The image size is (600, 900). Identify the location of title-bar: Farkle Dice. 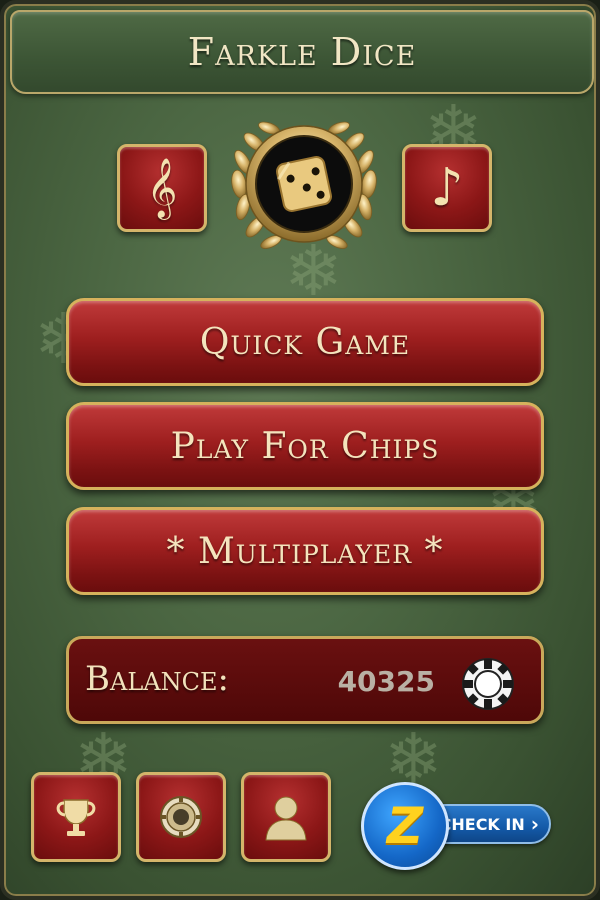
(302, 52).